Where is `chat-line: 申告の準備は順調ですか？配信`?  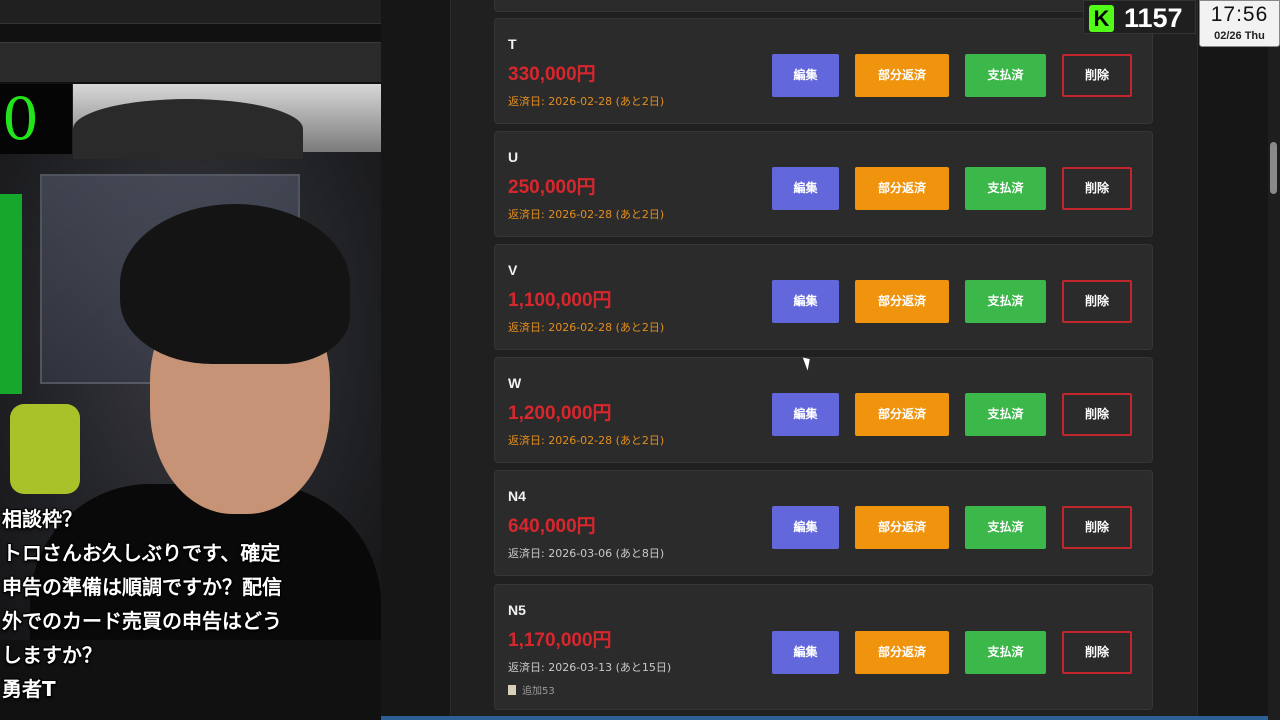
chat-line: 申告の準備は順調ですか？配信 is located at coordinates (142, 587).